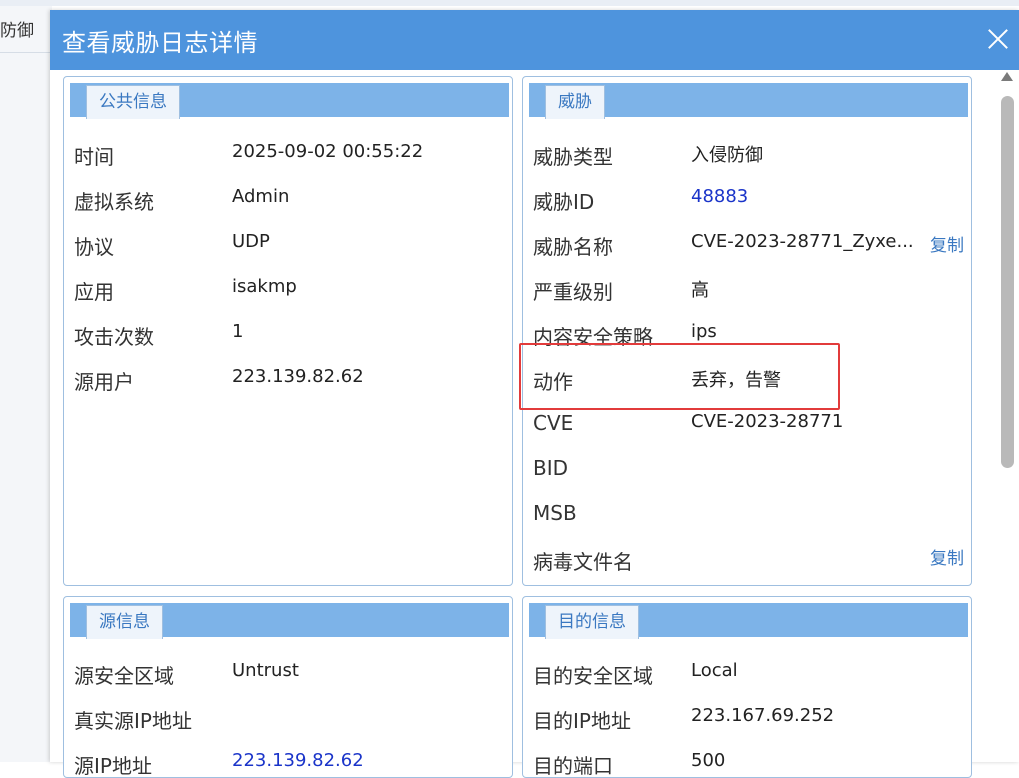 This screenshot has height=778, width=1019. What do you see at coordinates (251, 241) in the screenshot?
I see `field-value: UDP` at bounding box center [251, 241].